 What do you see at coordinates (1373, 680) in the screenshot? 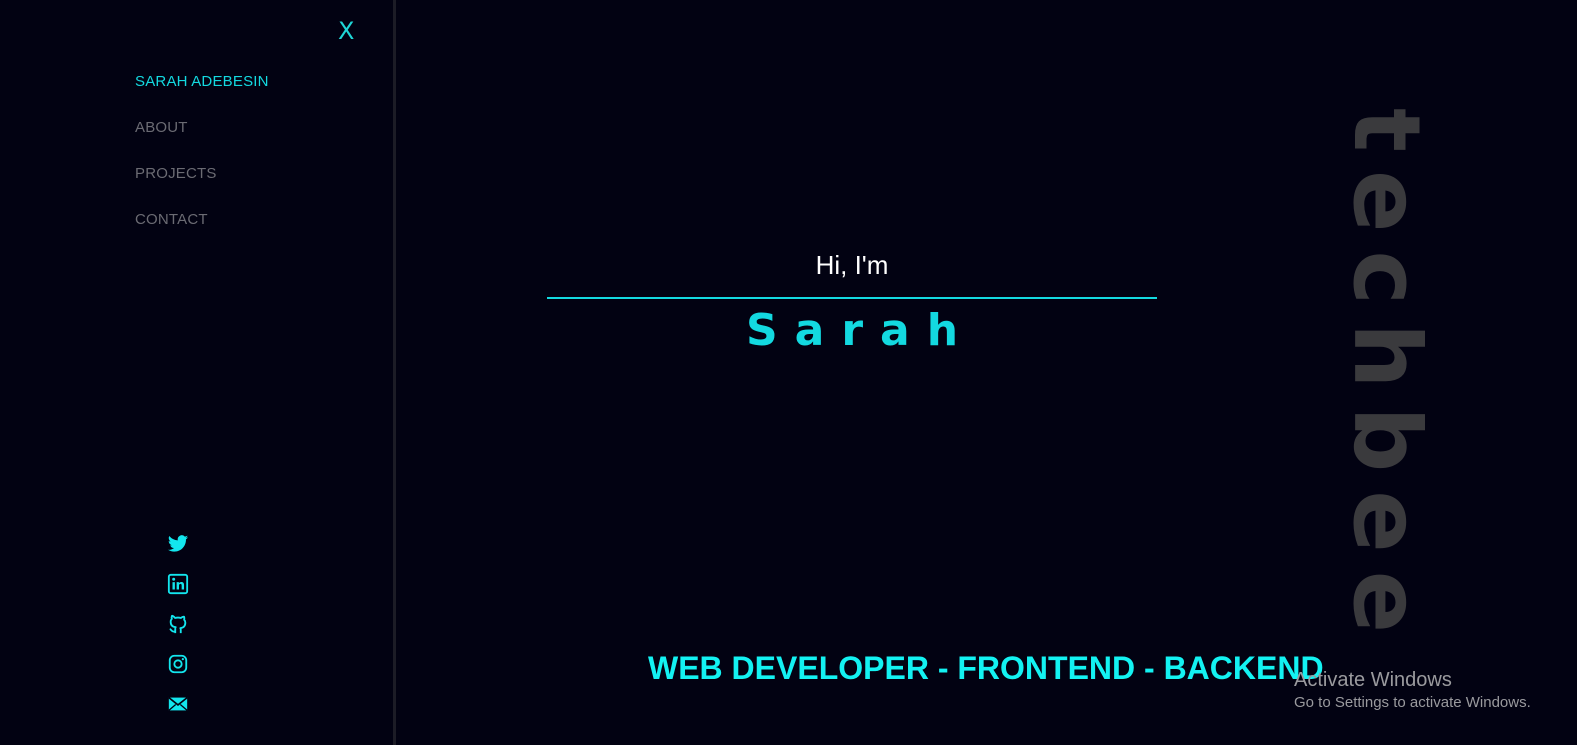
I see `watermark-title: Activate Windows` at bounding box center [1373, 680].